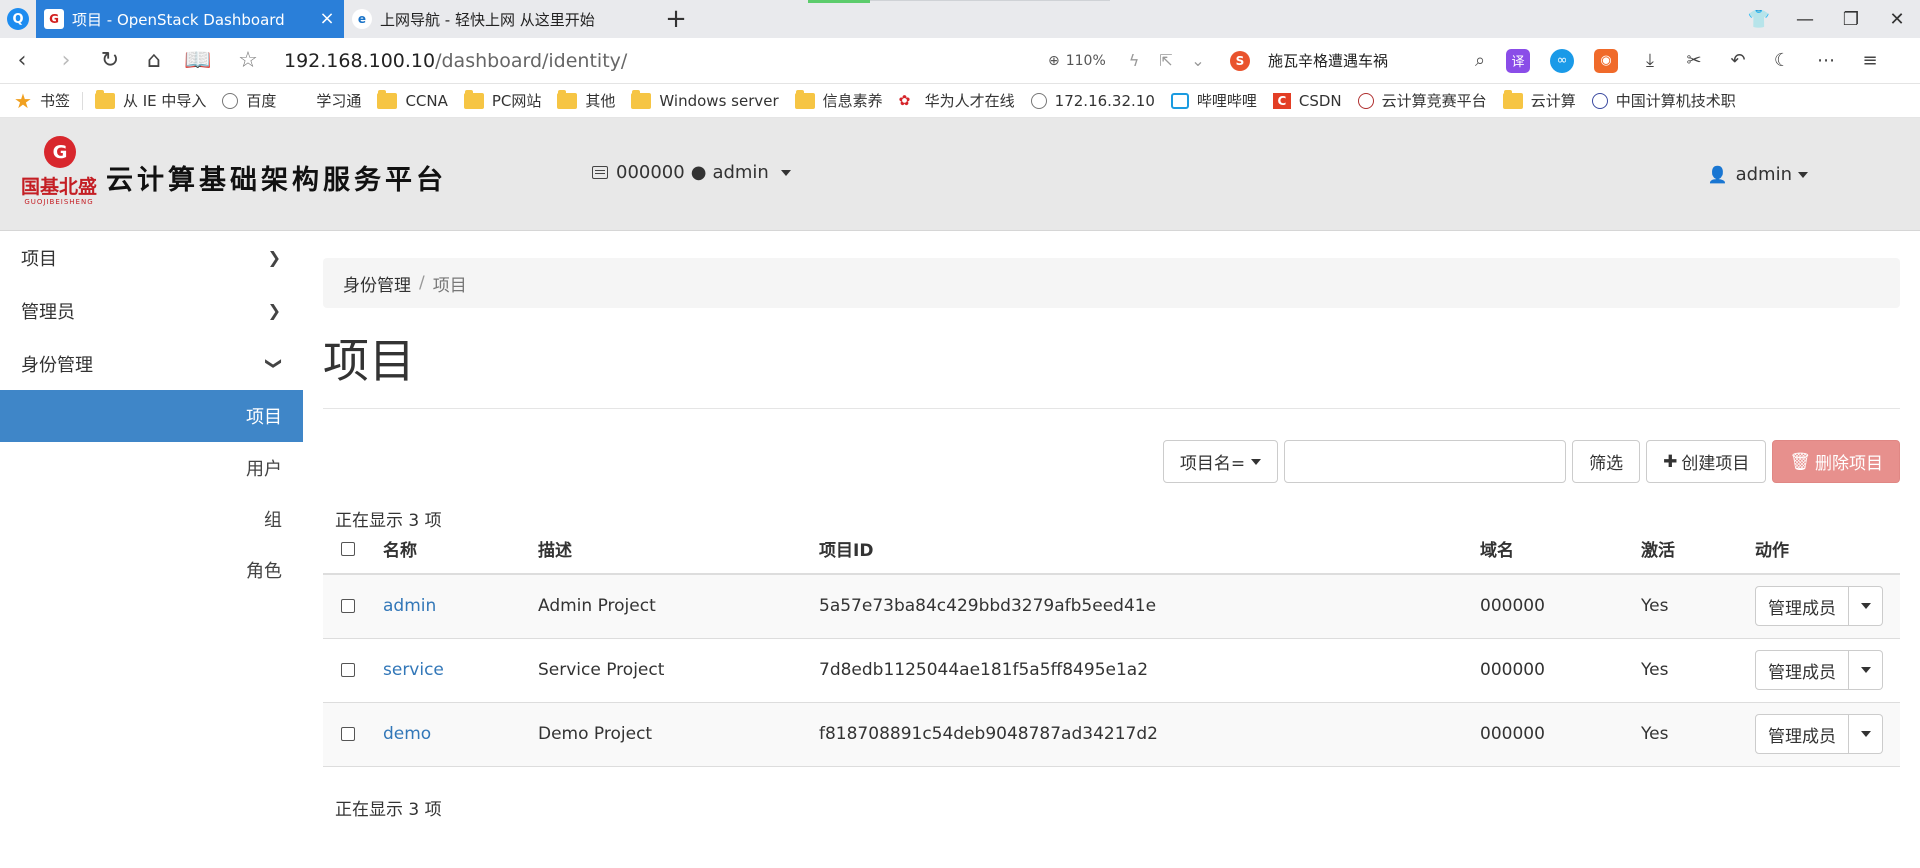 Image resolution: width=1920 pixels, height=868 pixels. What do you see at coordinates (151, 416) in the screenshot?
I see `sidebar-item-projects: 项目` at bounding box center [151, 416].